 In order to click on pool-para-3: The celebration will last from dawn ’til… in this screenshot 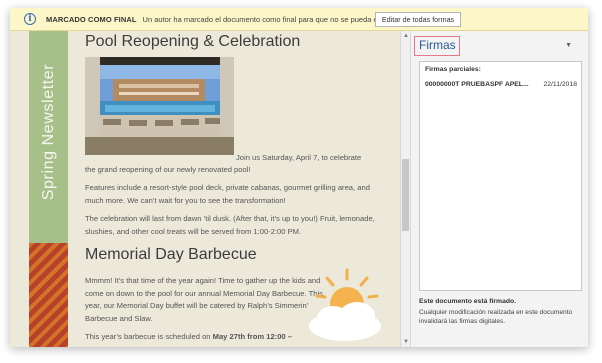, I will do `click(230, 225)`.